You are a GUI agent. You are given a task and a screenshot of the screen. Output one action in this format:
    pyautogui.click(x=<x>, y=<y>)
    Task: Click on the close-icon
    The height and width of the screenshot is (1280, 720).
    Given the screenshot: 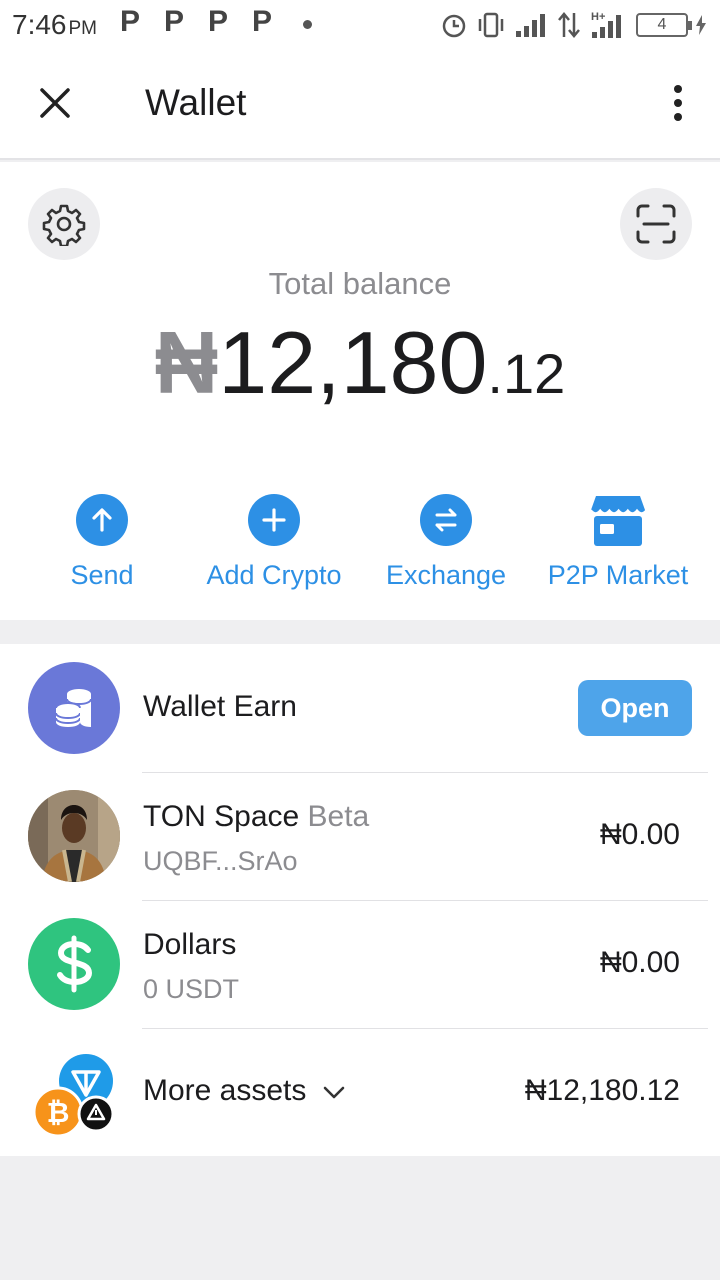 What is the action you would take?
    pyautogui.click(x=55, y=103)
    